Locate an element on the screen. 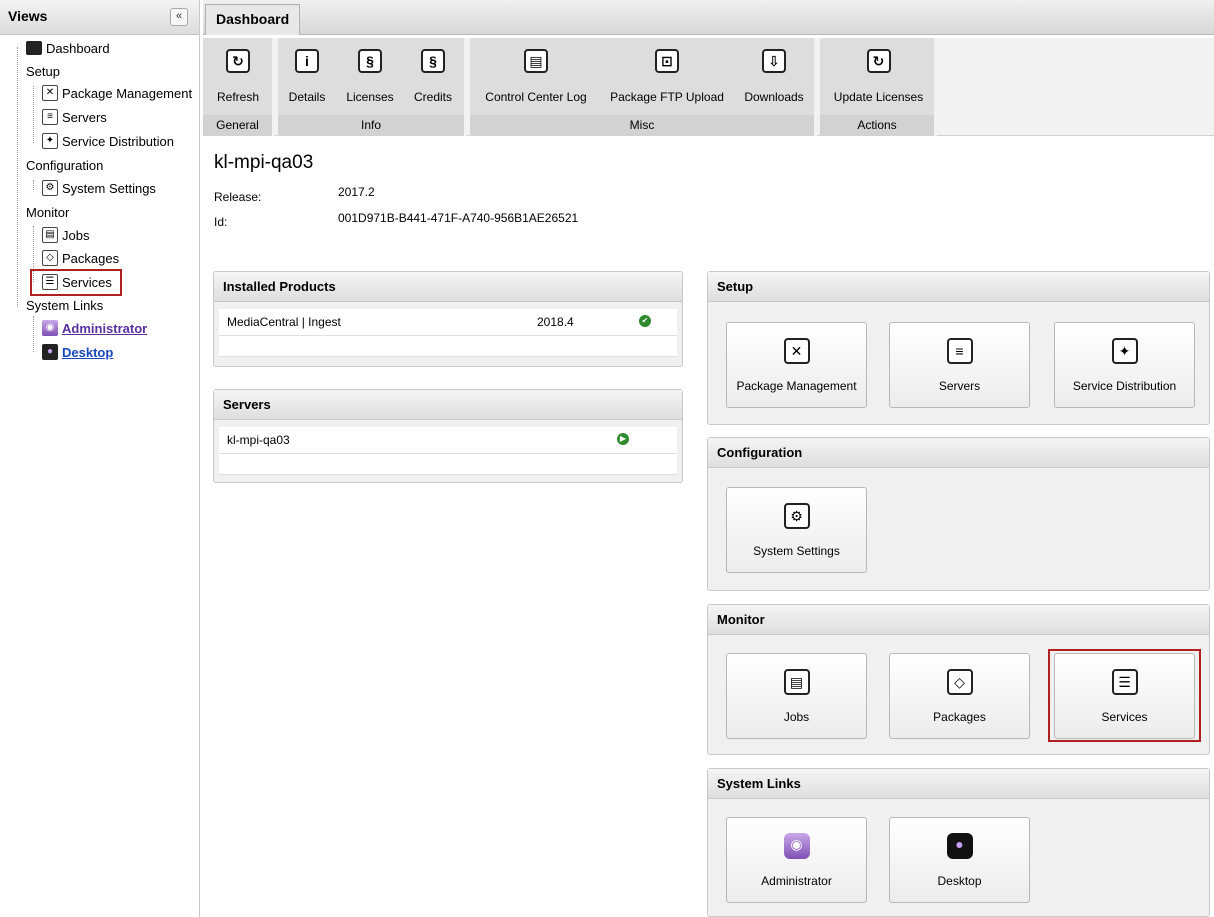  button-label: Downloads is located at coordinates (774, 97).